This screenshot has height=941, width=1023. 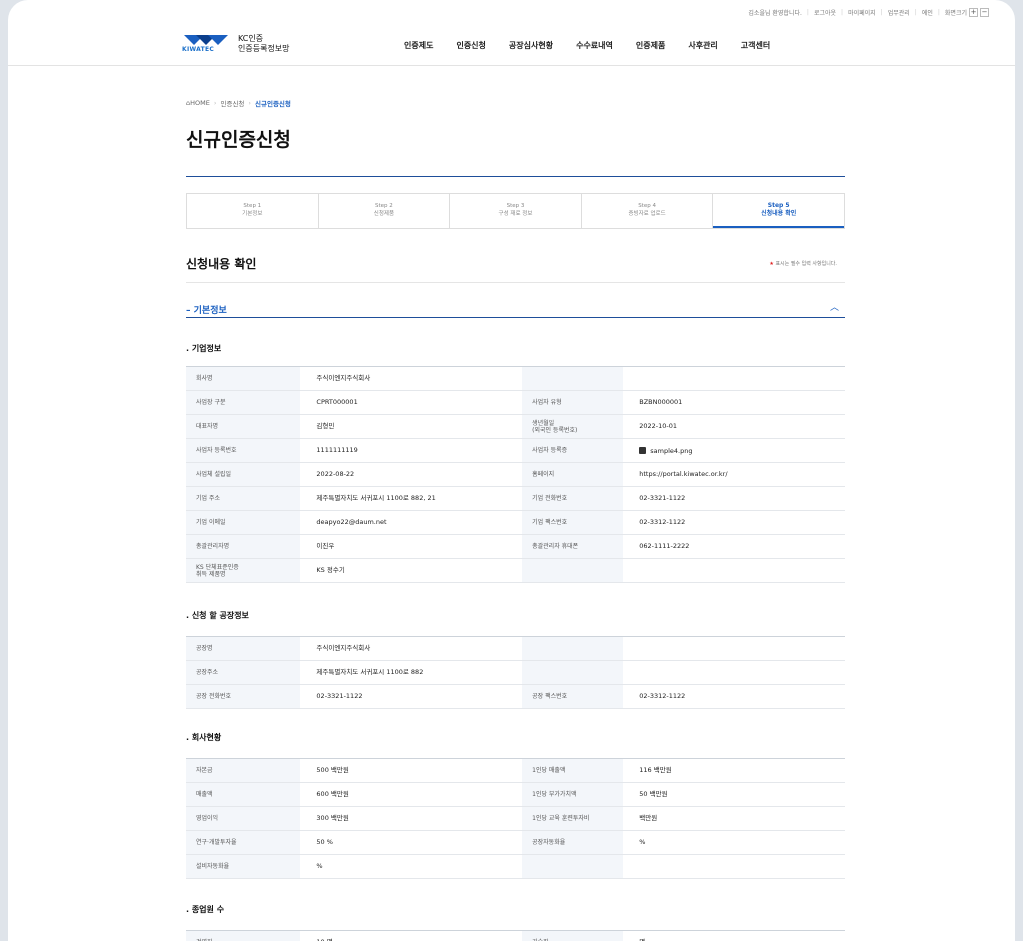 What do you see at coordinates (385, 211) in the screenshot?
I see `step-2: Step 2 신청제품` at bounding box center [385, 211].